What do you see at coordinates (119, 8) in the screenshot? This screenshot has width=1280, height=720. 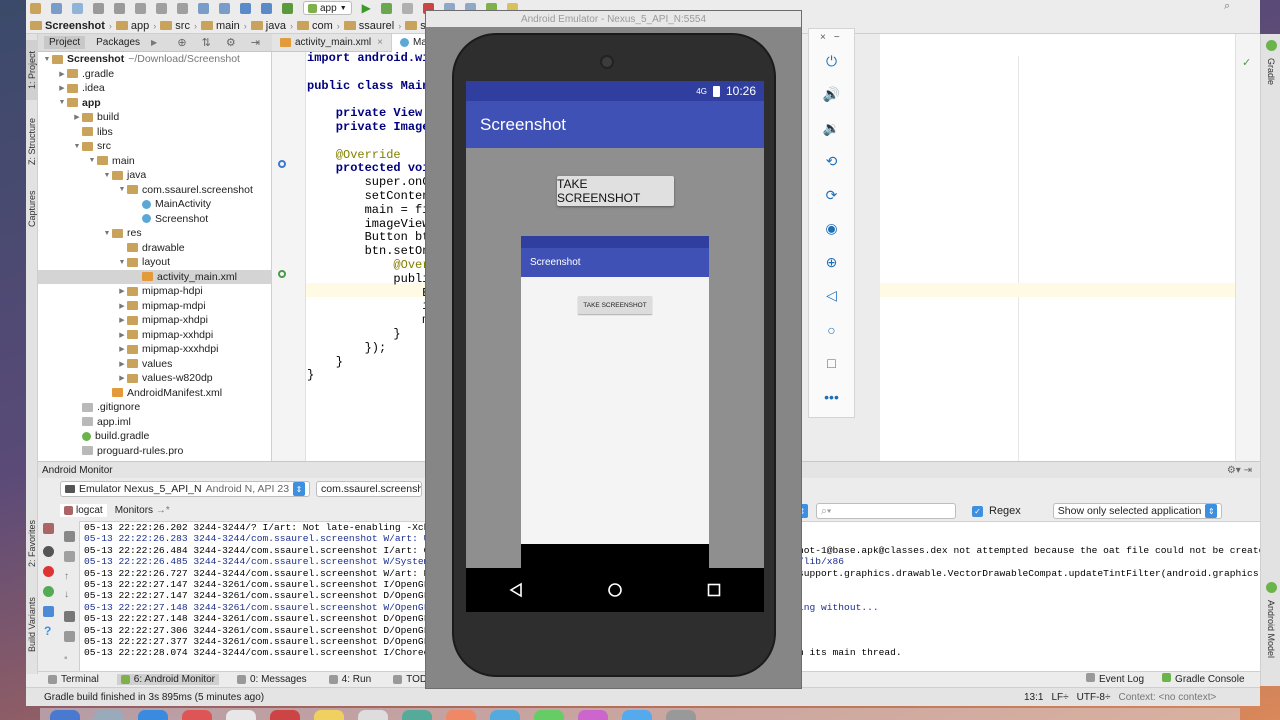 I see `redo-icon` at bounding box center [119, 8].